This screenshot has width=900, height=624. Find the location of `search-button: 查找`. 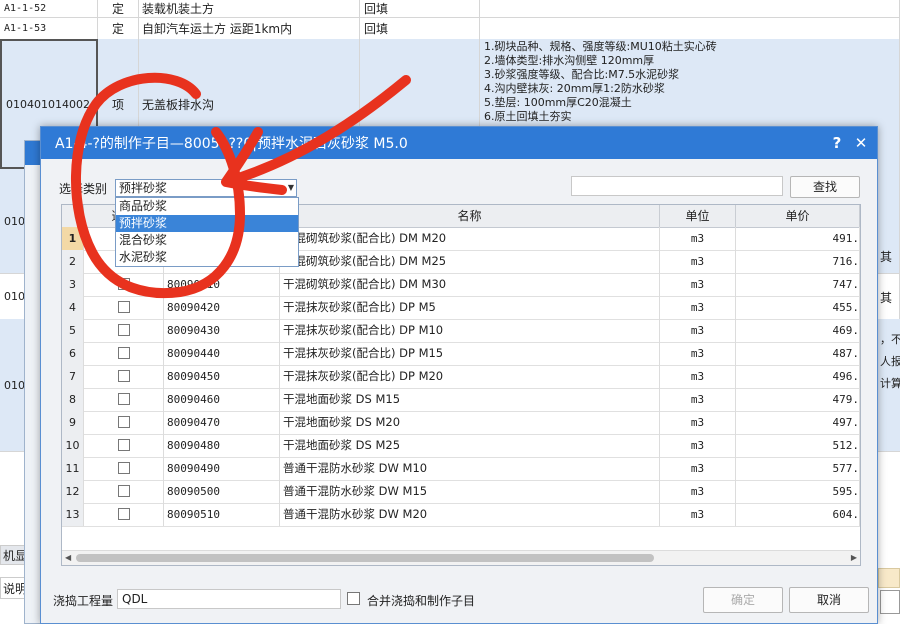

search-button: 查找 is located at coordinates (825, 187).